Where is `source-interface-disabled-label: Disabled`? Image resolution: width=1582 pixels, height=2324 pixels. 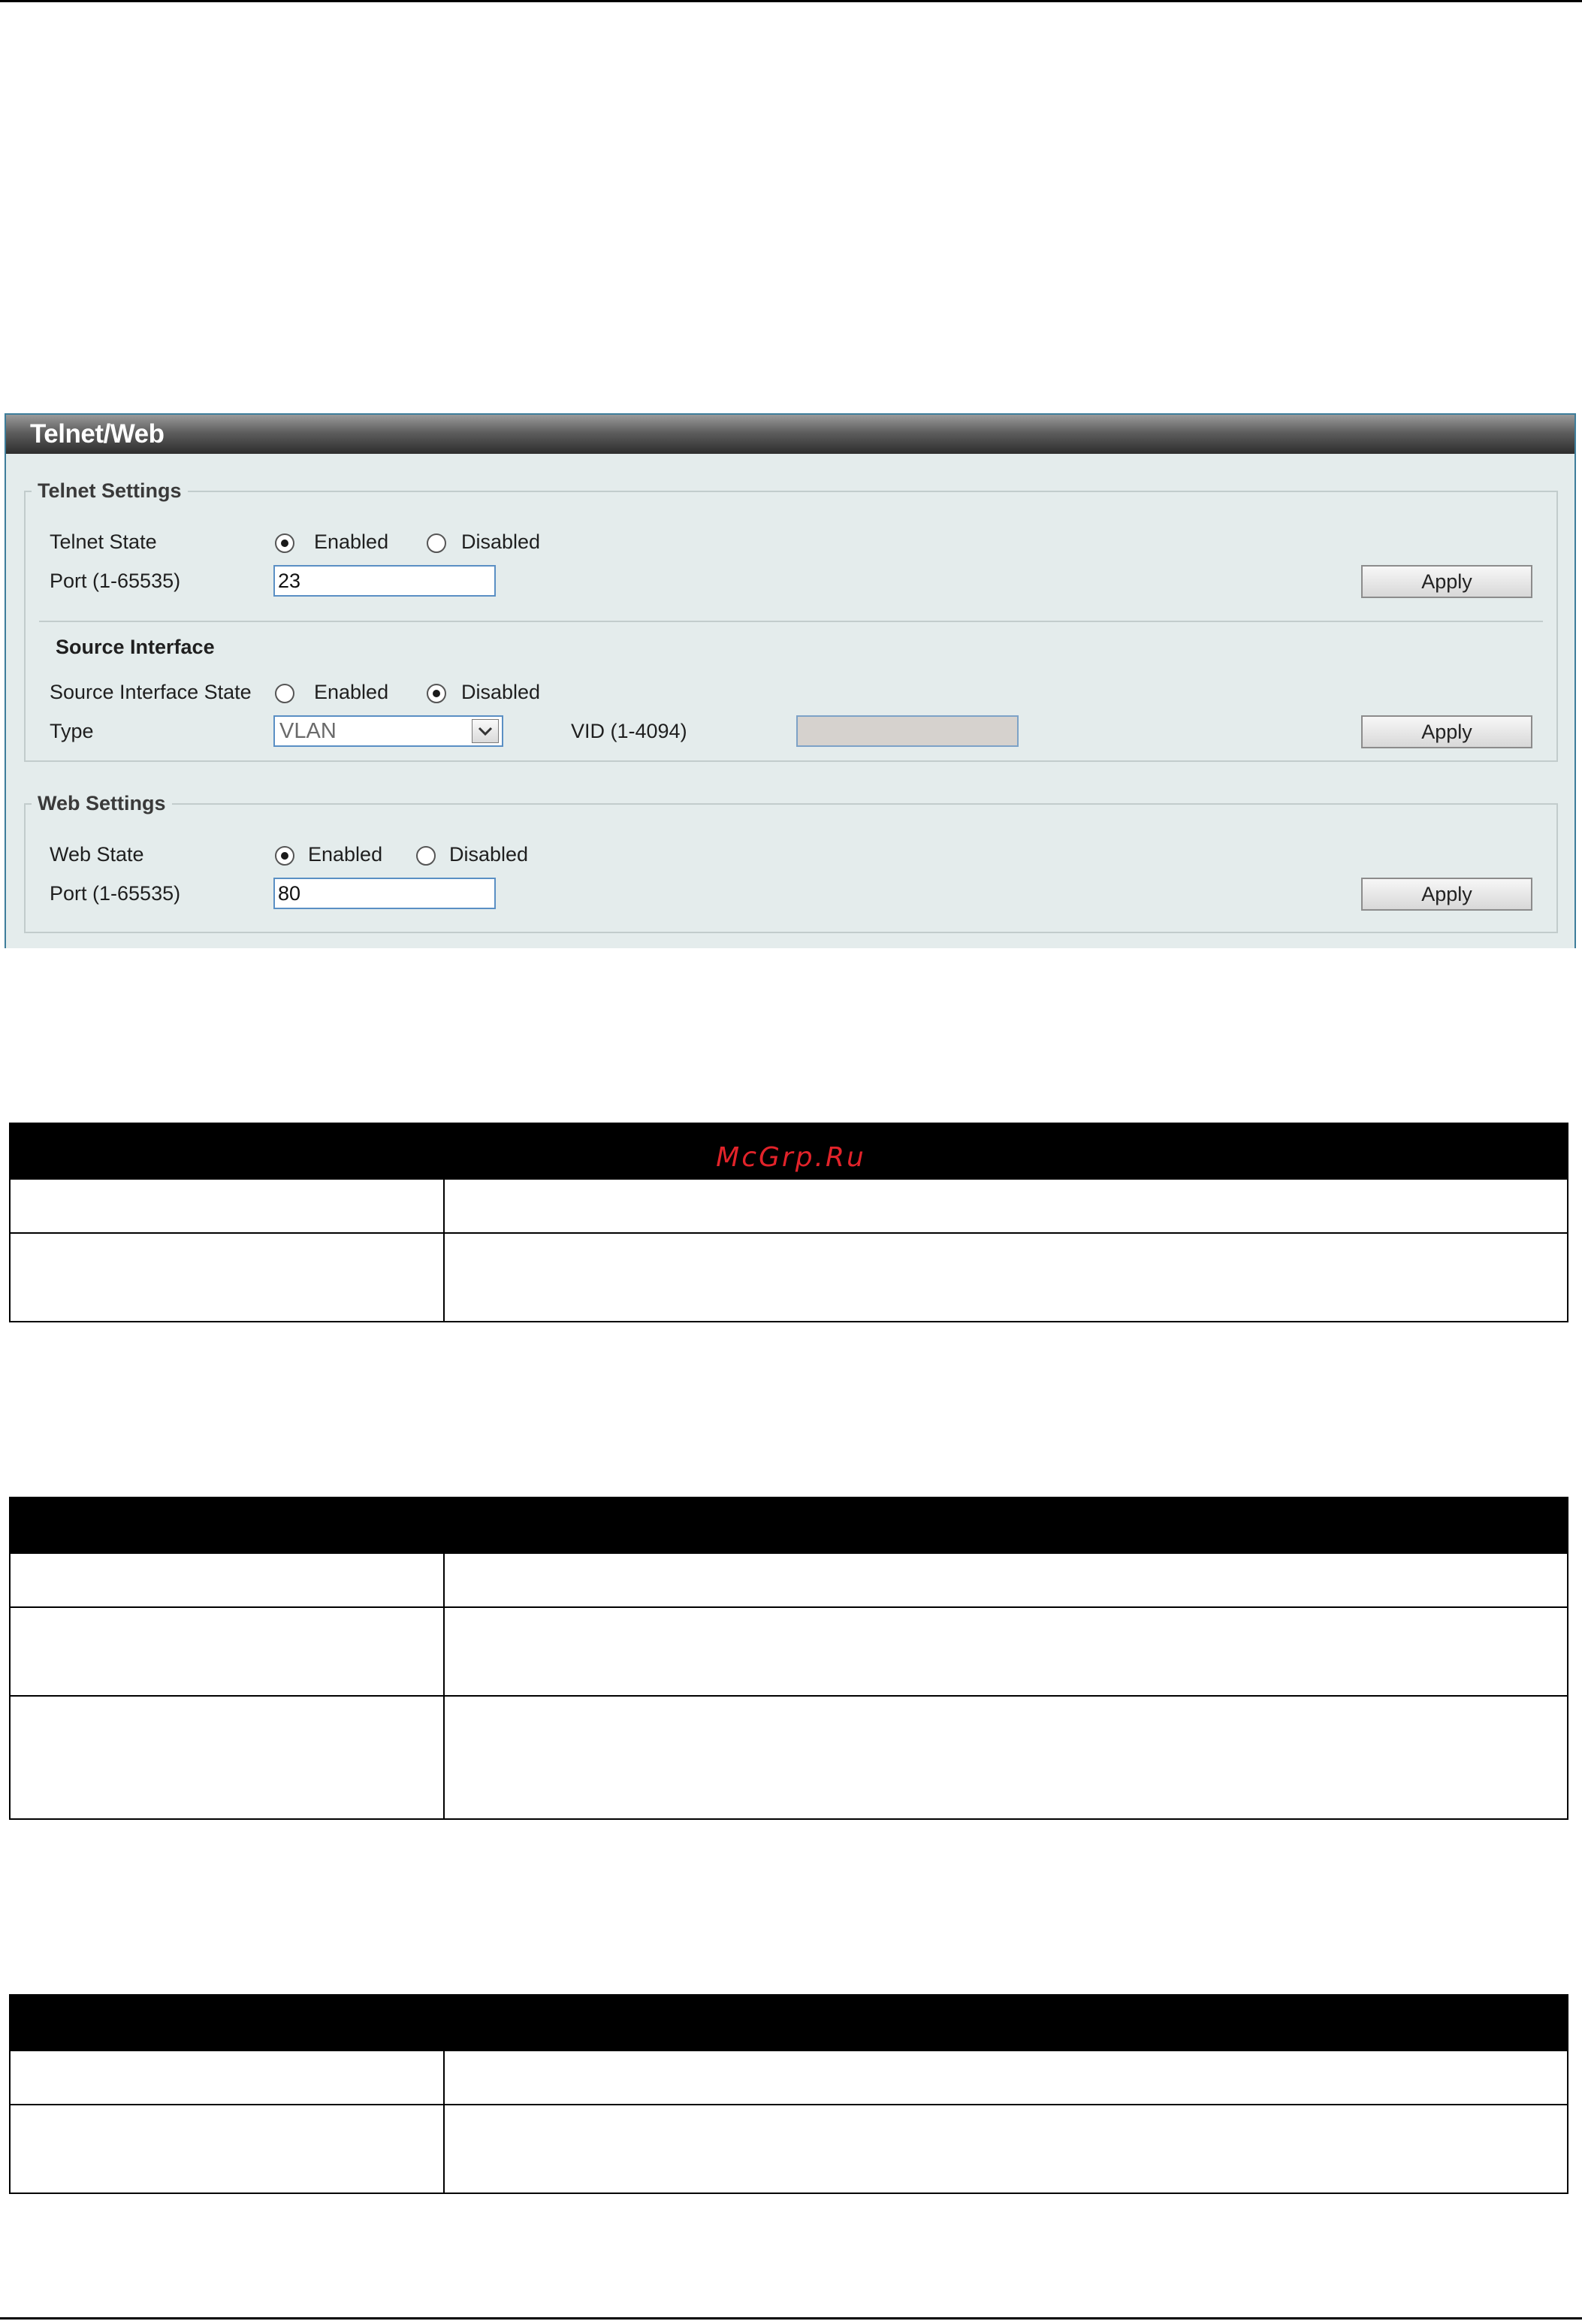 source-interface-disabled-label: Disabled is located at coordinates (501, 692).